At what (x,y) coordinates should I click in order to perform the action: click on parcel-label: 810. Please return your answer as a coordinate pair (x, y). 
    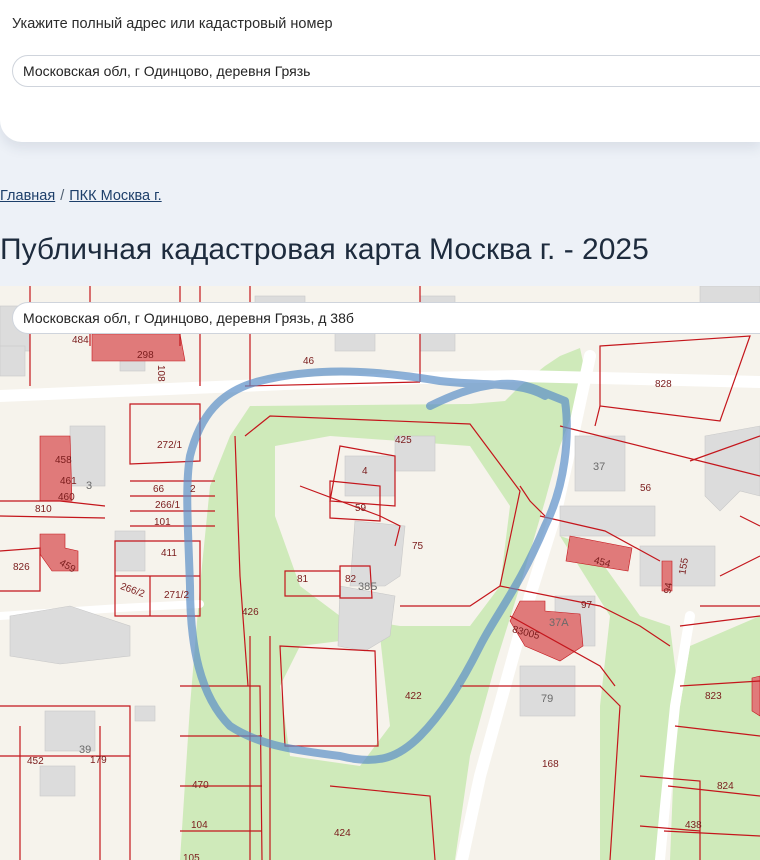
    Looking at the image, I should click on (43, 509).